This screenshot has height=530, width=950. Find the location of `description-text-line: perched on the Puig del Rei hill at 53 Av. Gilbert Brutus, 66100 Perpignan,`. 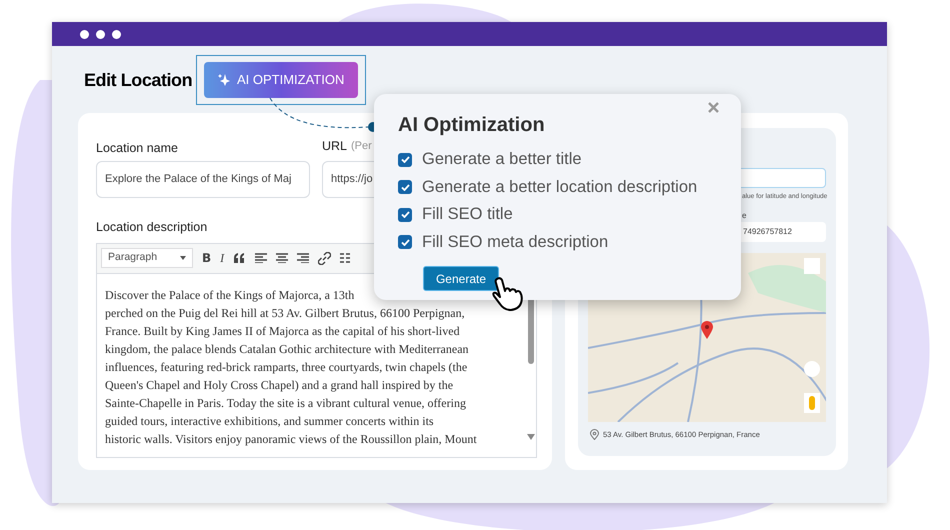

description-text-line: perched on the Puig del Rei hill at 53 Av. Gilbert Brutus, 66100 Perpignan, is located at coordinates (285, 313).